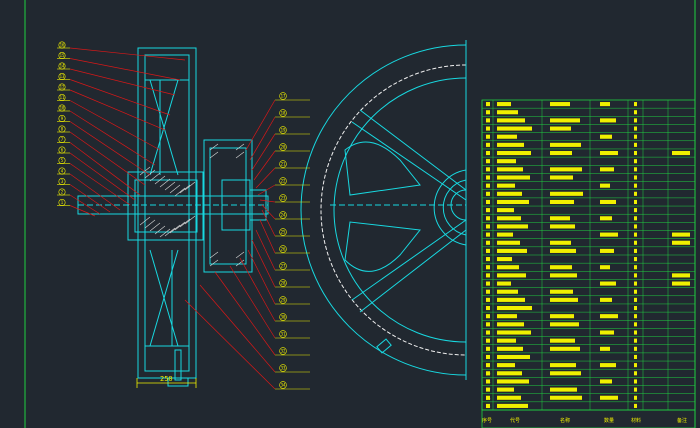 The height and width of the screenshot is (428, 700). What do you see at coordinates (515, 420) in the screenshot?
I see `header-cell: 代号` at bounding box center [515, 420].